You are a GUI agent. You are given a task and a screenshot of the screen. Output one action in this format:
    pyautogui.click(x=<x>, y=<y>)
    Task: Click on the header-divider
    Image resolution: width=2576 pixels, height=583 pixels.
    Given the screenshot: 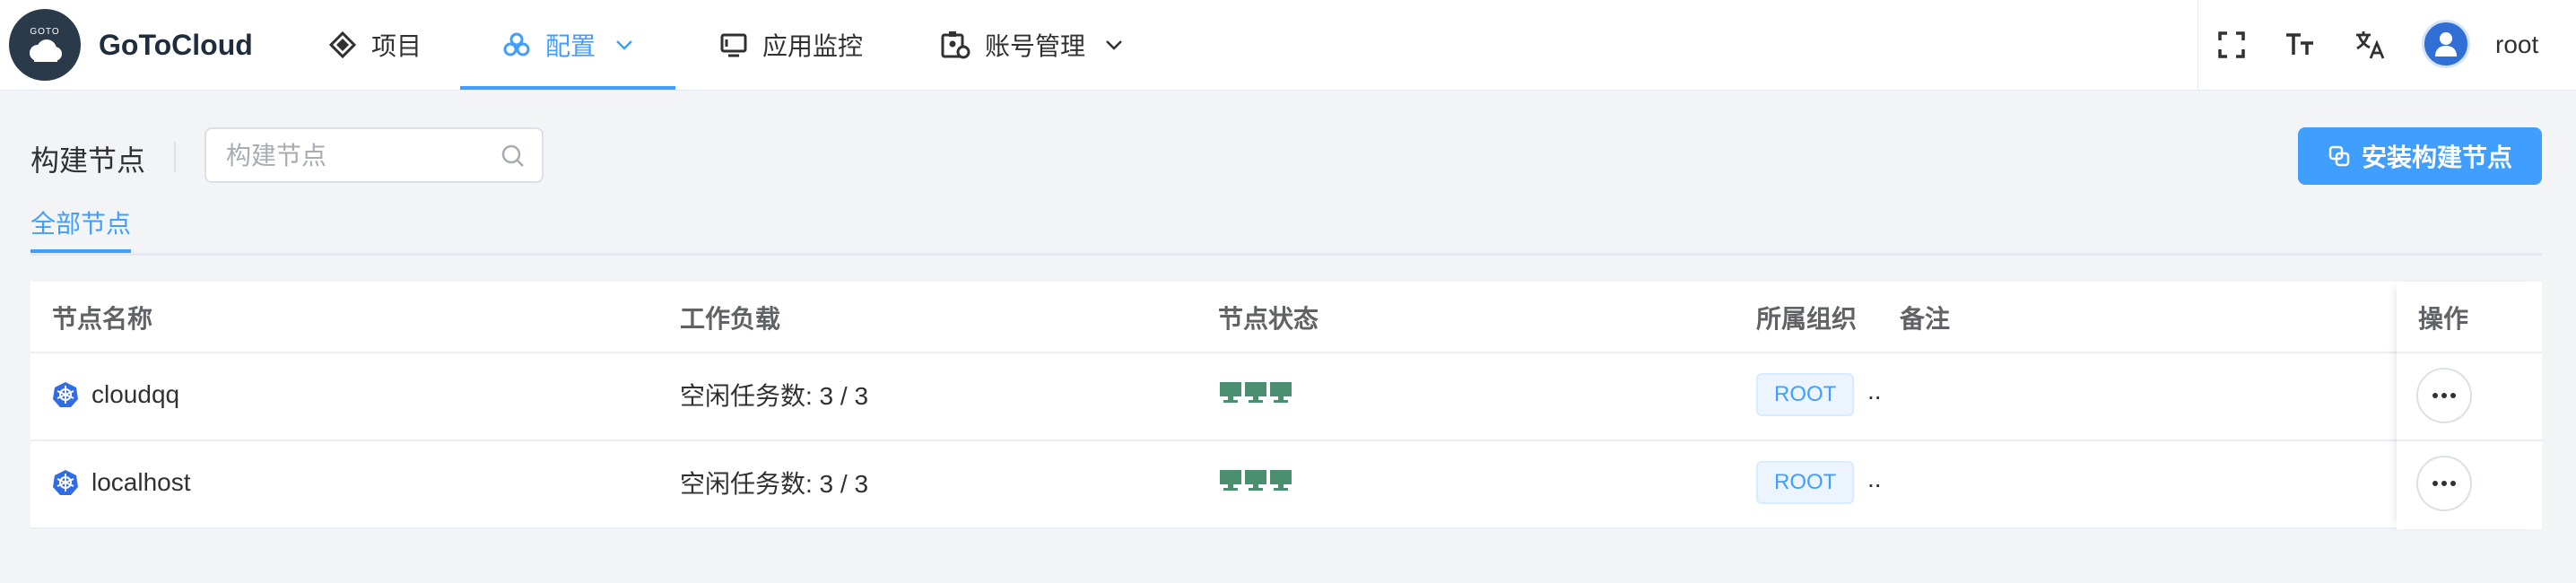 What is the action you would take?
    pyautogui.click(x=2197, y=45)
    